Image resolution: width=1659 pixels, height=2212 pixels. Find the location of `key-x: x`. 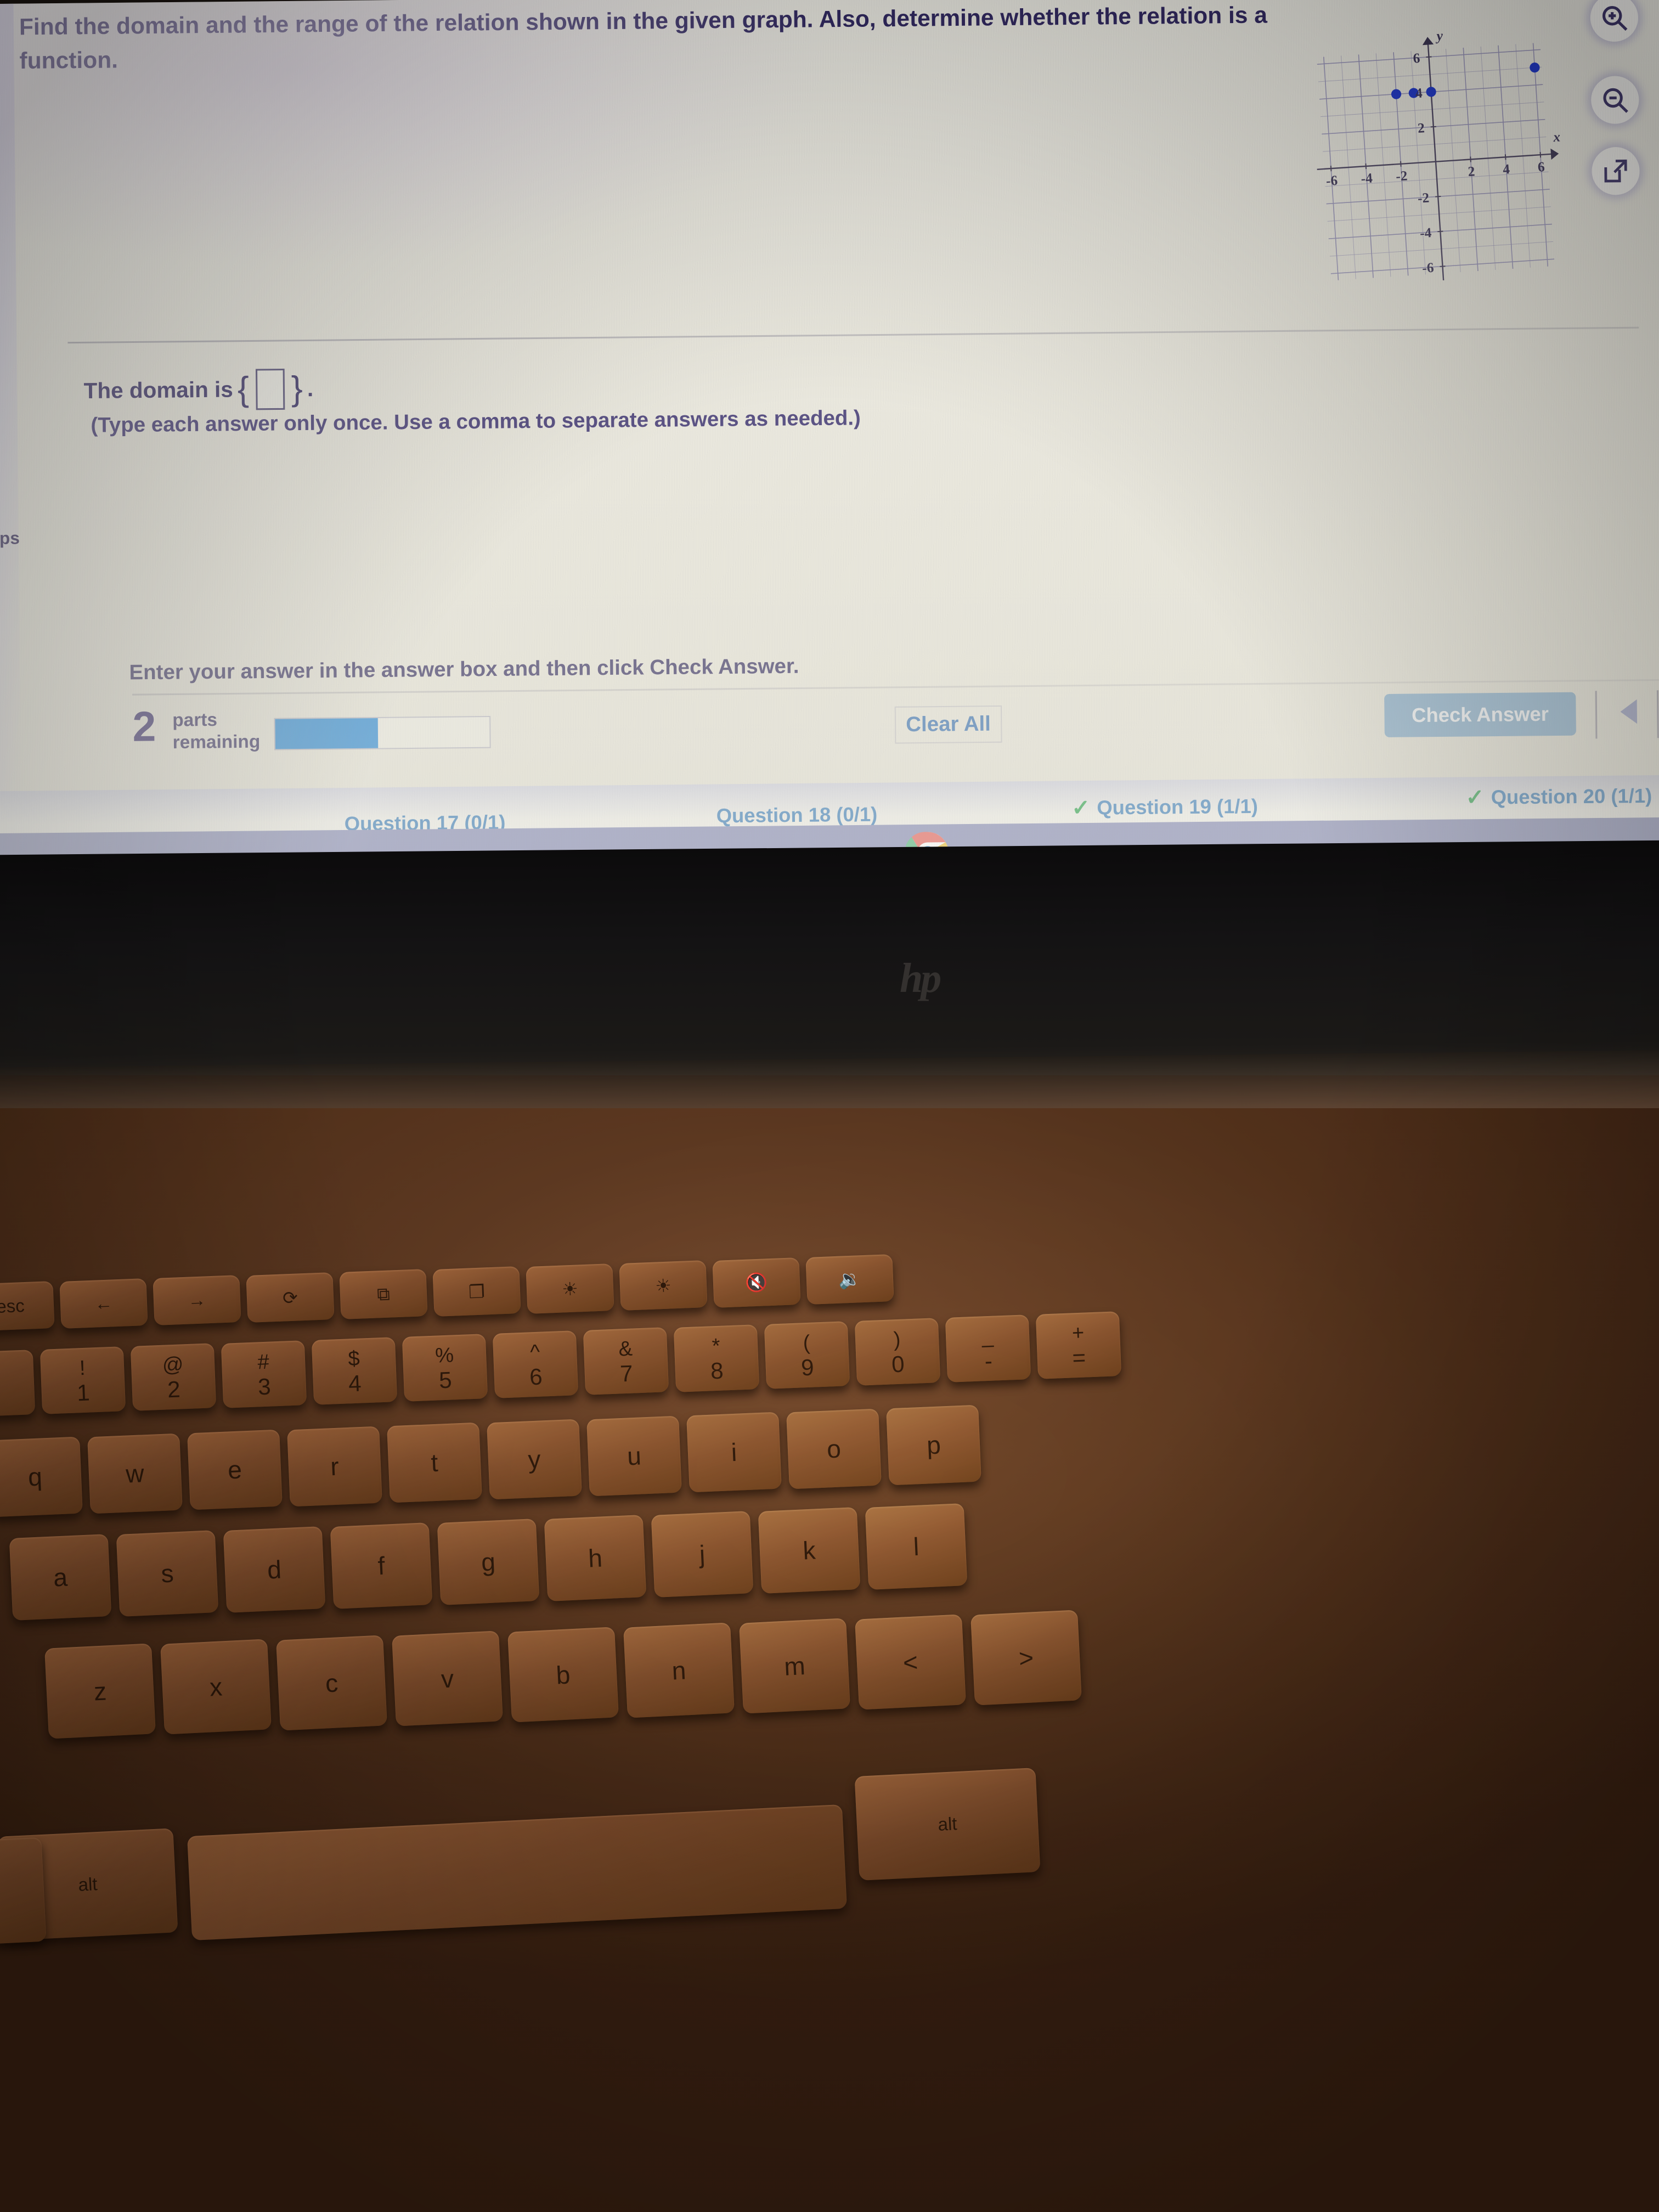

key-x: x is located at coordinates (216, 1687).